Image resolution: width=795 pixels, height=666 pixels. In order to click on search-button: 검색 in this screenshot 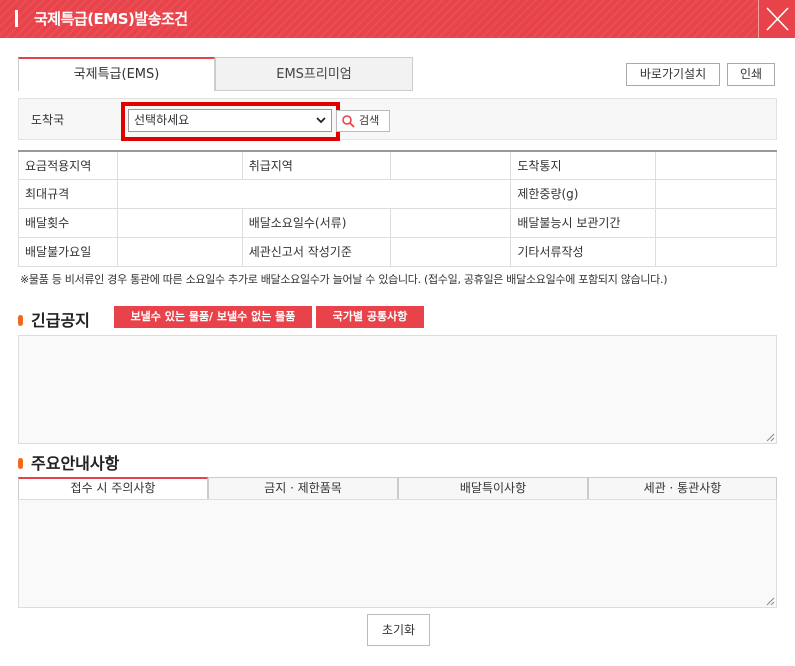, I will do `click(363, 121)`.